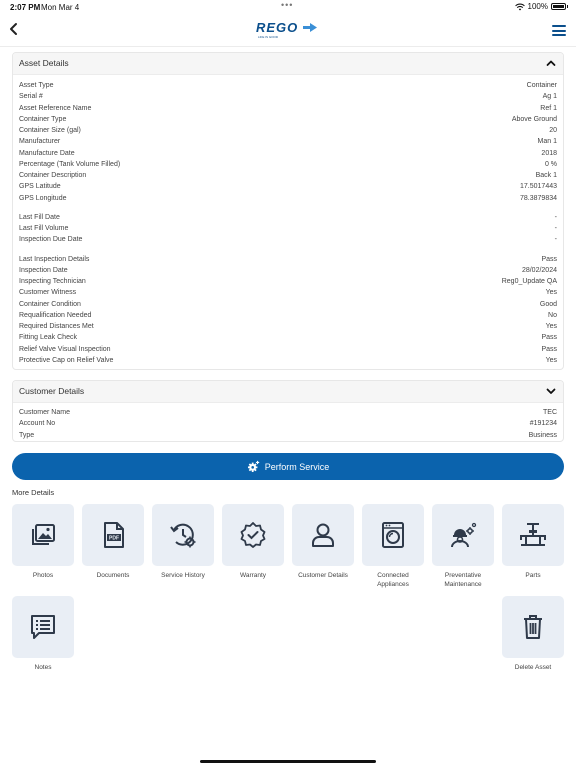 This screenshot has height=768, width=576. What do you see at coordinates (40, 187) in the screenshot?
I see `detail-label: GPS Latitude` at bounding box center [40, 187].